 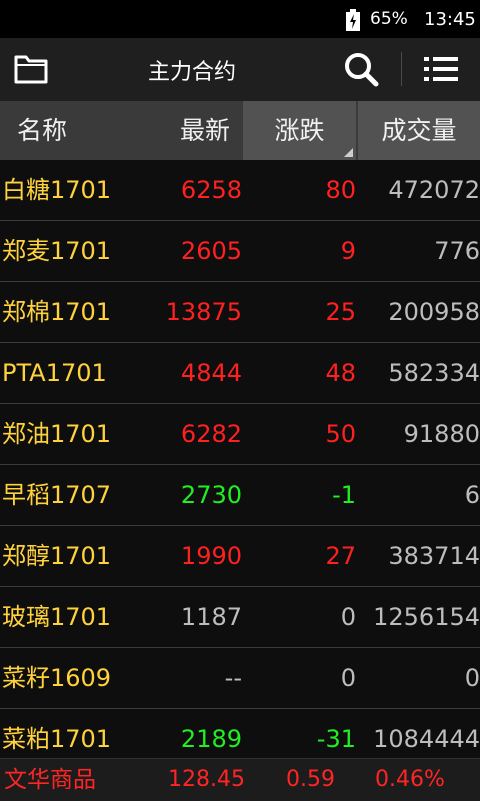 What do you see at coordinates (434, 373) in the screenshot?
I see `volume: 582334` at bounding box center [434, 373].